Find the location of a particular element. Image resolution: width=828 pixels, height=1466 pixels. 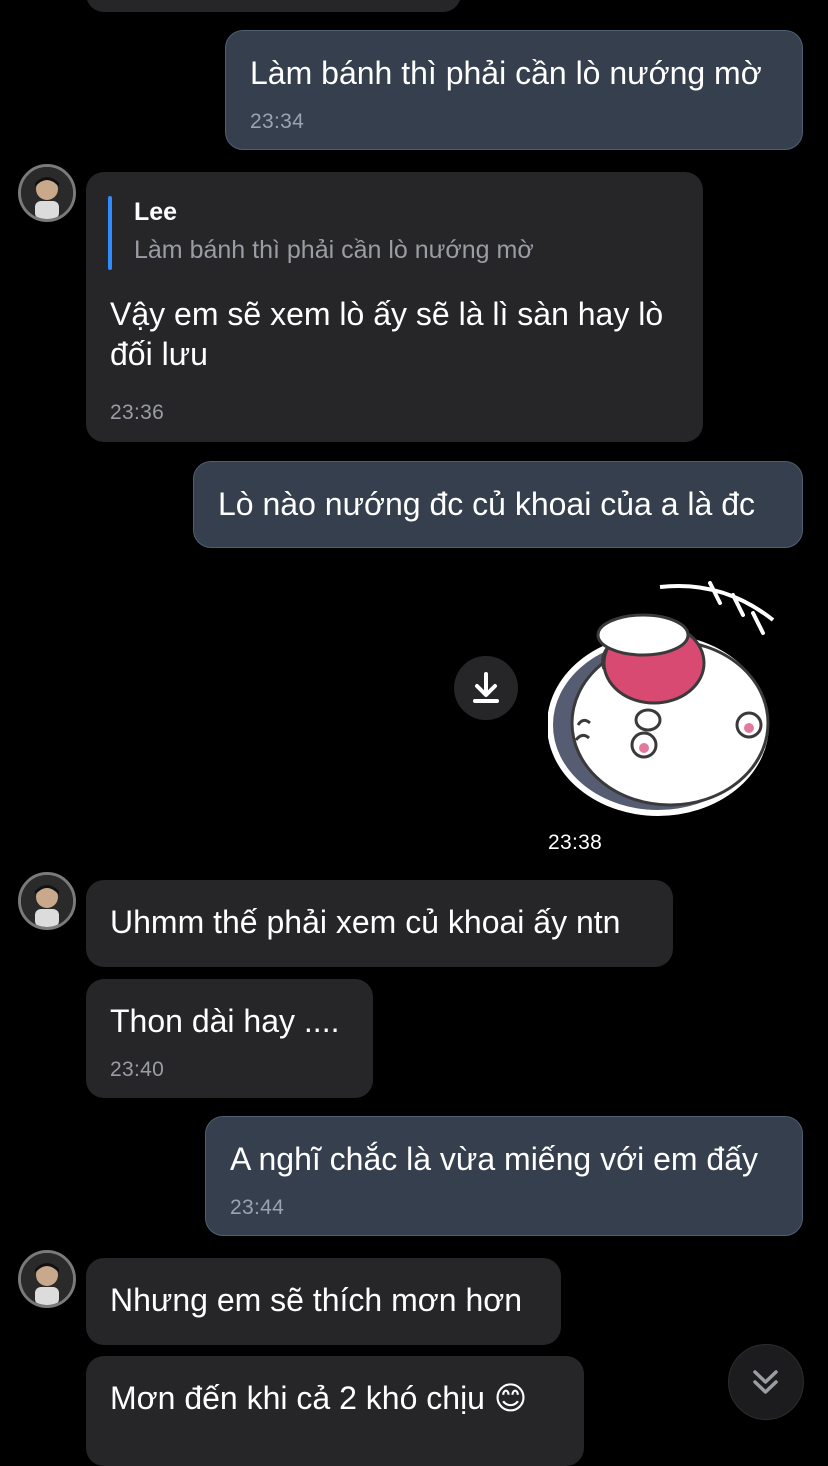

message-text: Làm bánh thì phải cần lò nướng mờ is located at coordinates (506, 73).